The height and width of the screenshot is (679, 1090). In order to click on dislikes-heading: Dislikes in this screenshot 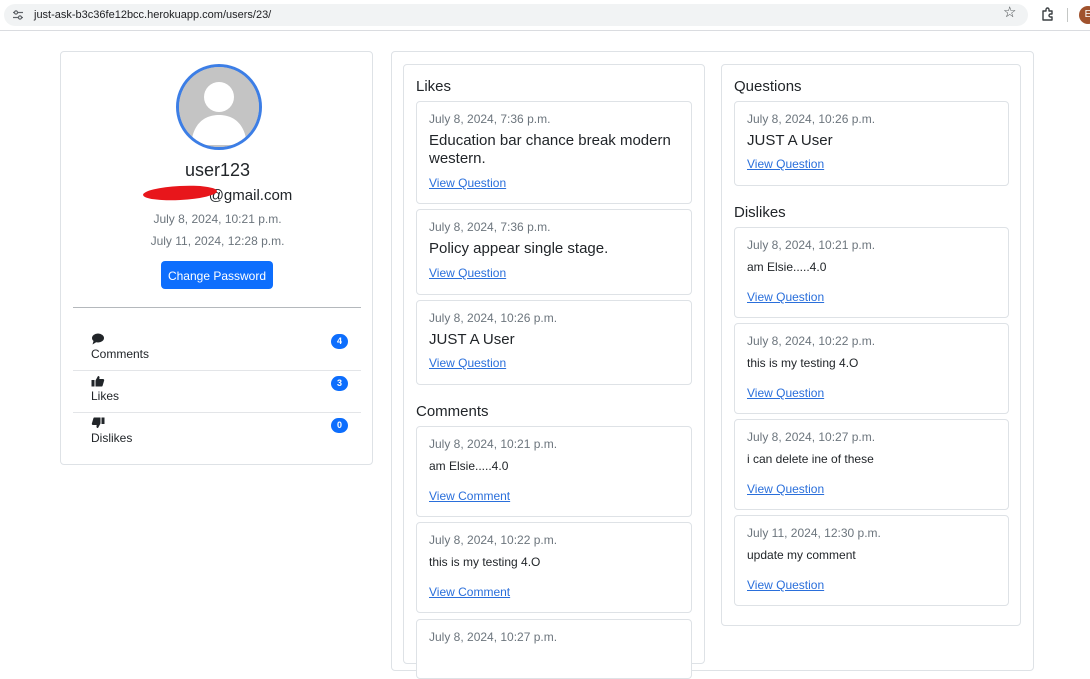, I will do `click(760, 212)`.